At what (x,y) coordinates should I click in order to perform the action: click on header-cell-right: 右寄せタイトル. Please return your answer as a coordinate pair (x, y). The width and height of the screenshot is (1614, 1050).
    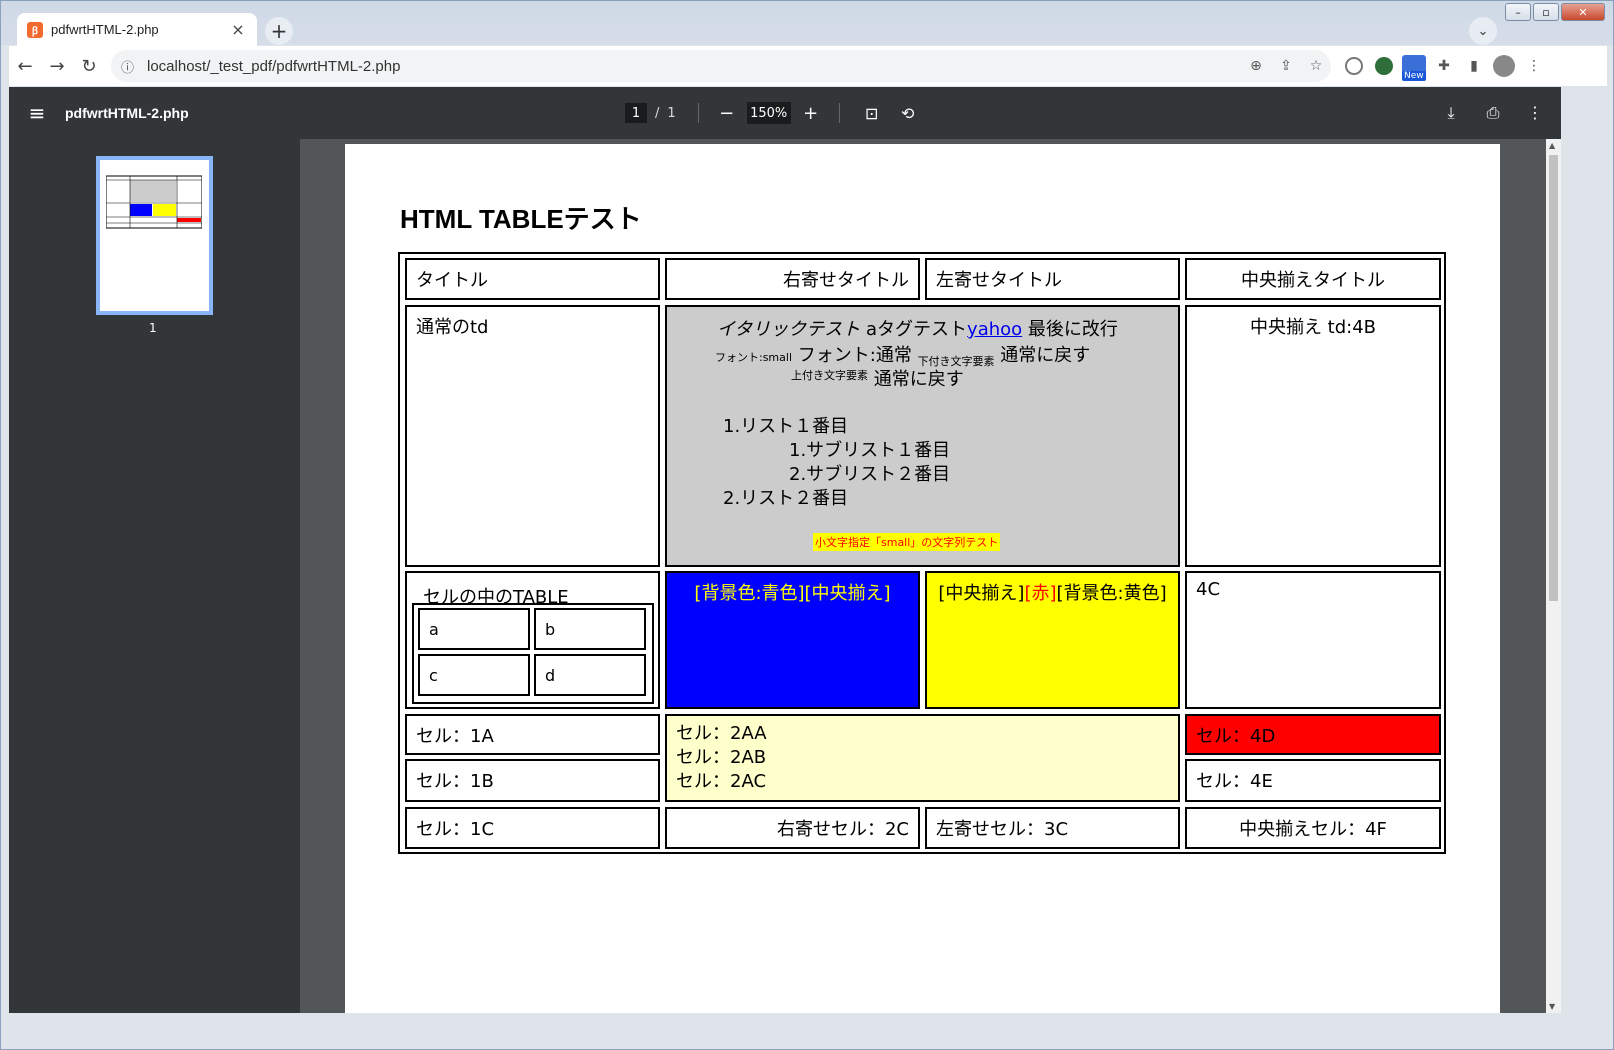
    Looking at the image, I should click on (792, 279).